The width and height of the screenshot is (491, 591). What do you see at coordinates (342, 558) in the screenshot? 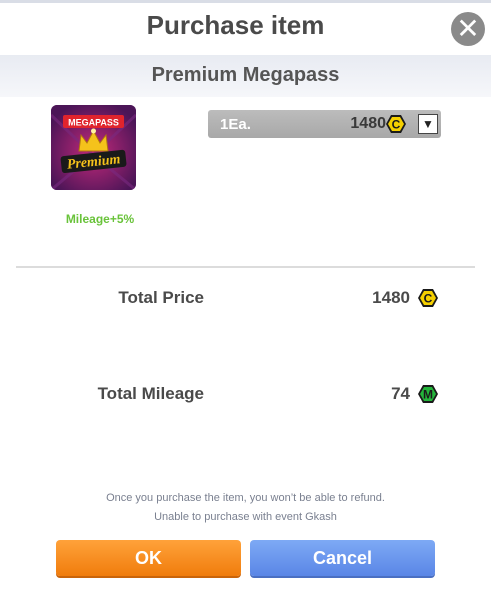
I see `cancel-button: Cancel` at bounding box center [342, 558].